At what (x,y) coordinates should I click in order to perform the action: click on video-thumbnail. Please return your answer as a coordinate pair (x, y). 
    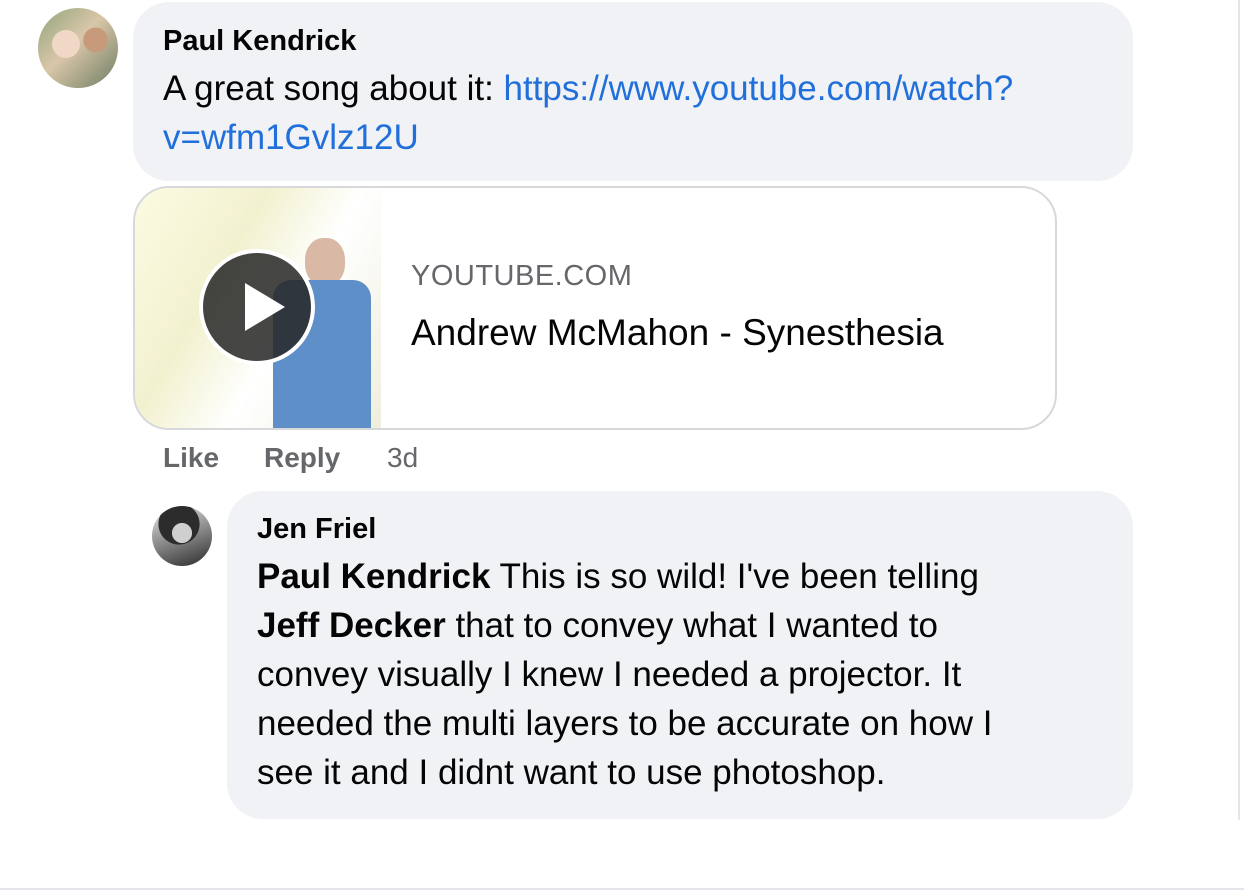
    Looking at the image, I should click on (258, 308).